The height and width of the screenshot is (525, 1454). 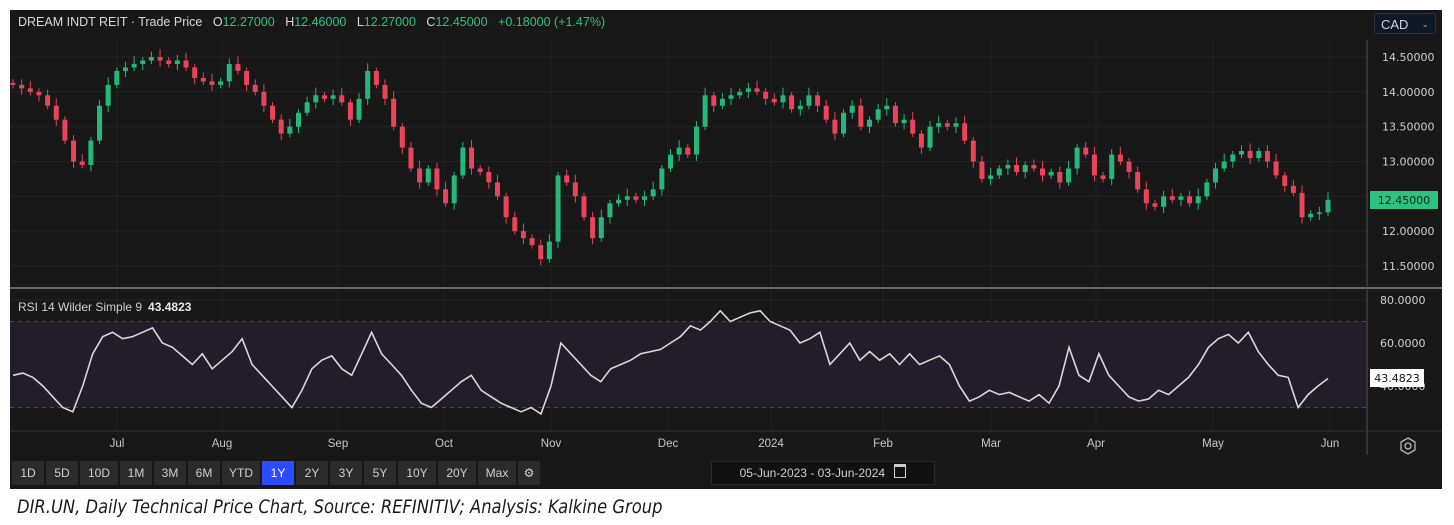 I want to click on range-button-max: Max, so click(x=497, y=473).